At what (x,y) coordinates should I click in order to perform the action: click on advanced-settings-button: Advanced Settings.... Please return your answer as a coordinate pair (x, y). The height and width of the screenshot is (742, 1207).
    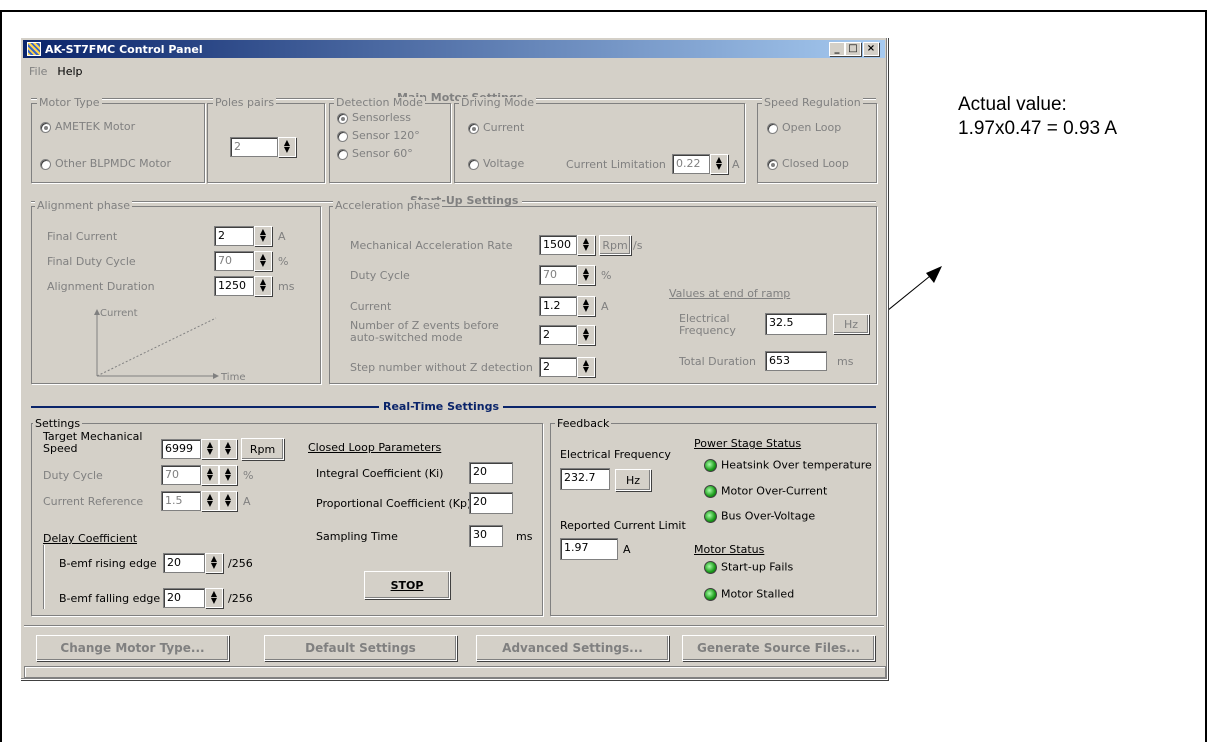
    Looking at the image, I should click on (572, 648).